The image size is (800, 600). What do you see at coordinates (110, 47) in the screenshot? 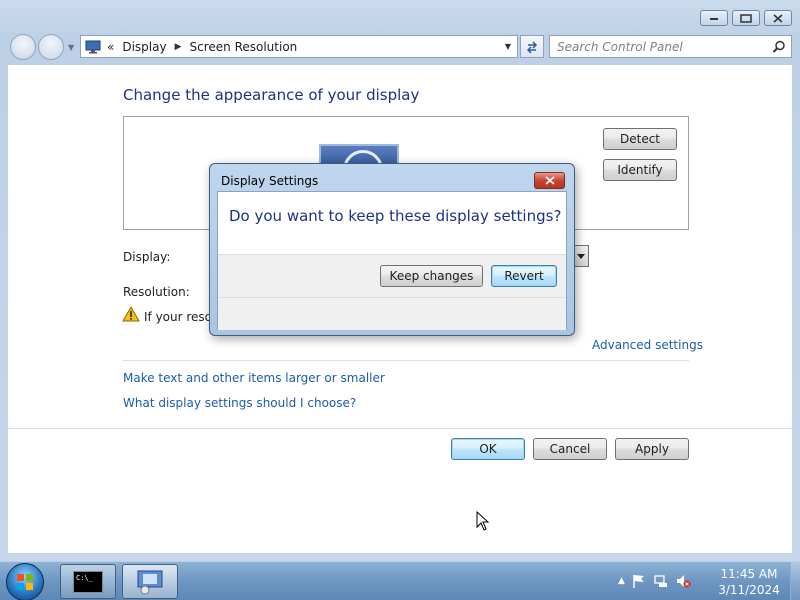
I see `breadcrumb-root-marker: «` at bounding box center [110, 47].